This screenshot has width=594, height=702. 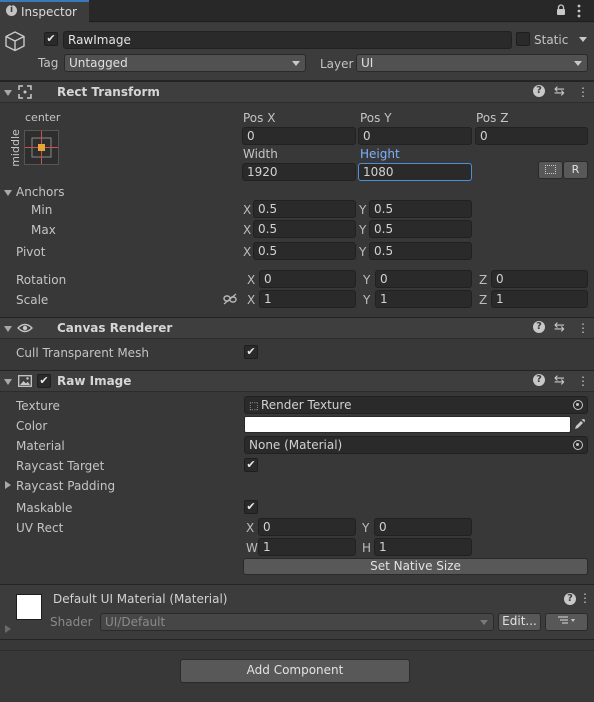 What do you see at coordinates (307, 279) in the screenshot?
I see `rotation-x-field: 0` at bounding box center [307, 279].